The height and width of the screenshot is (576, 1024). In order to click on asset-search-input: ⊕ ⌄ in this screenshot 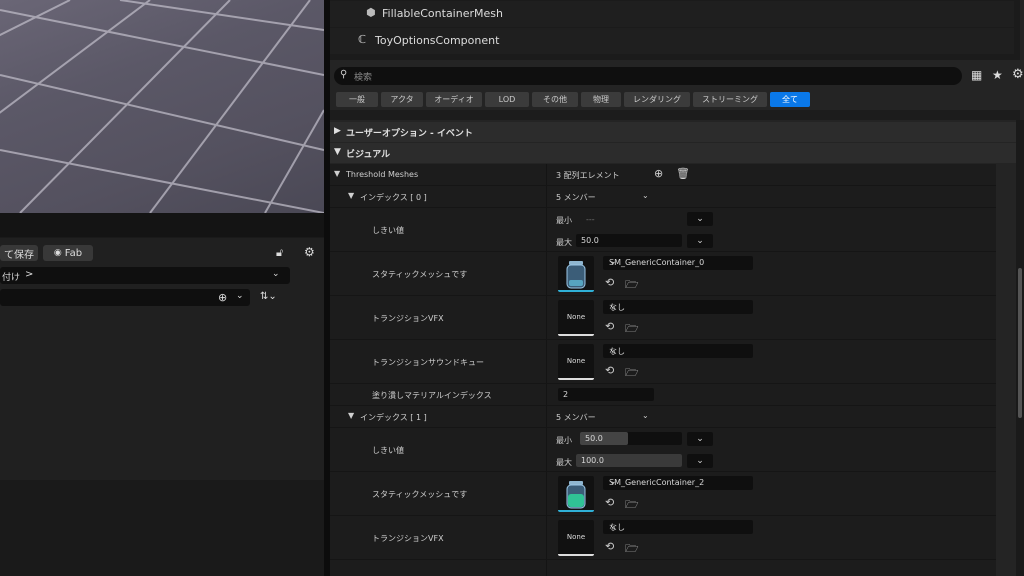, I will do `click(125, 297)`.